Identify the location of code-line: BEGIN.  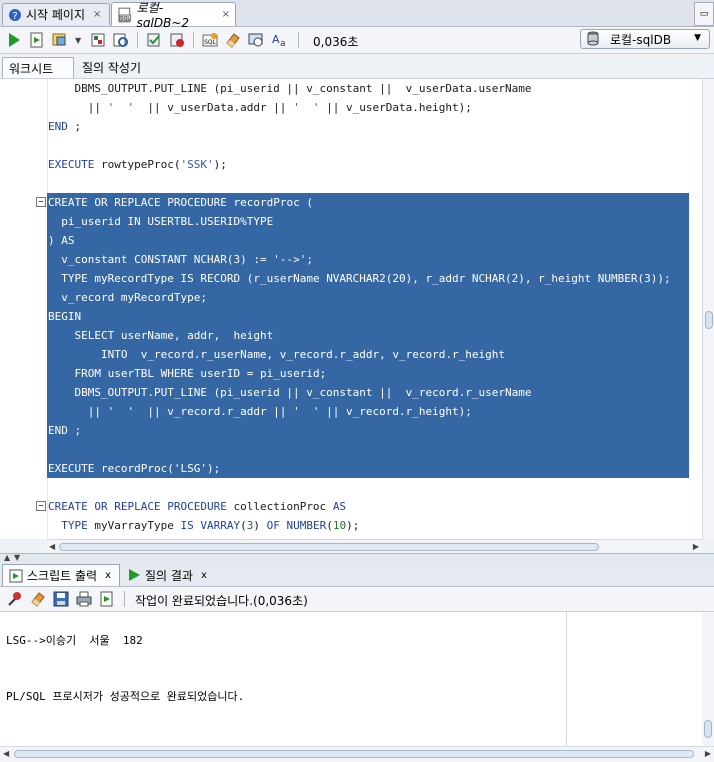
(64, 316).